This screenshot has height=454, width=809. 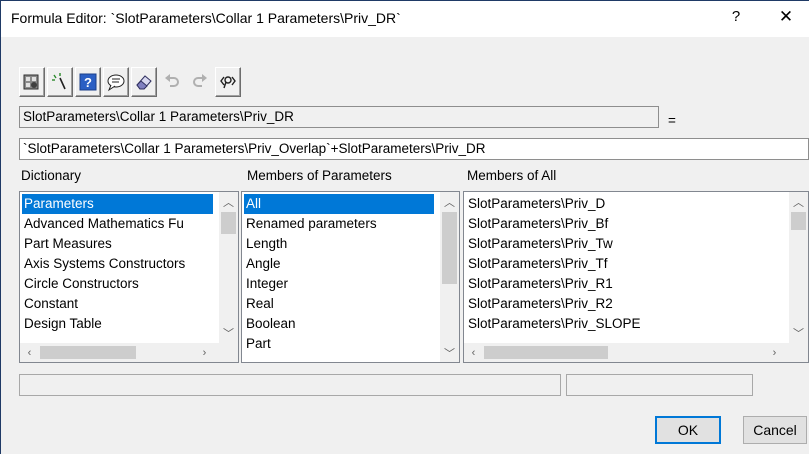 What do you see at coordinates (339, 264) in the screenshot?
I see `list-item: Angle` at bounding box center [339, 264].